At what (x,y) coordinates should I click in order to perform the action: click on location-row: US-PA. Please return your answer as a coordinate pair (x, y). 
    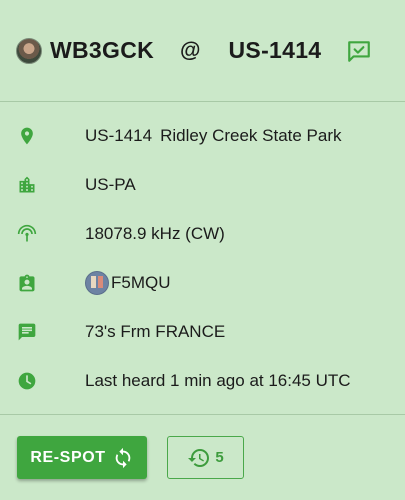
    Looking at the image, I should click on (202, 184).